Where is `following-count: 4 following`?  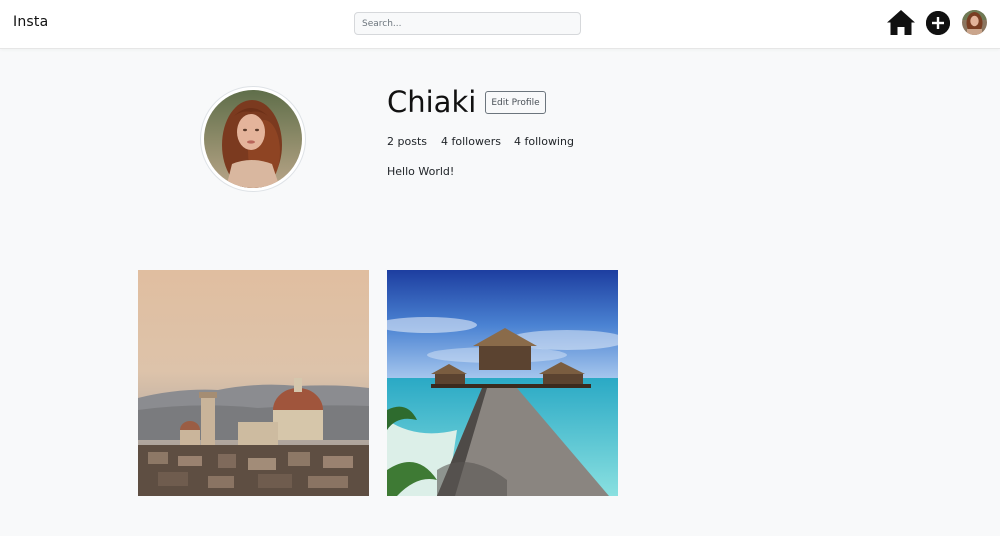 following-count: 4 following is located at coordinates (544, 141).